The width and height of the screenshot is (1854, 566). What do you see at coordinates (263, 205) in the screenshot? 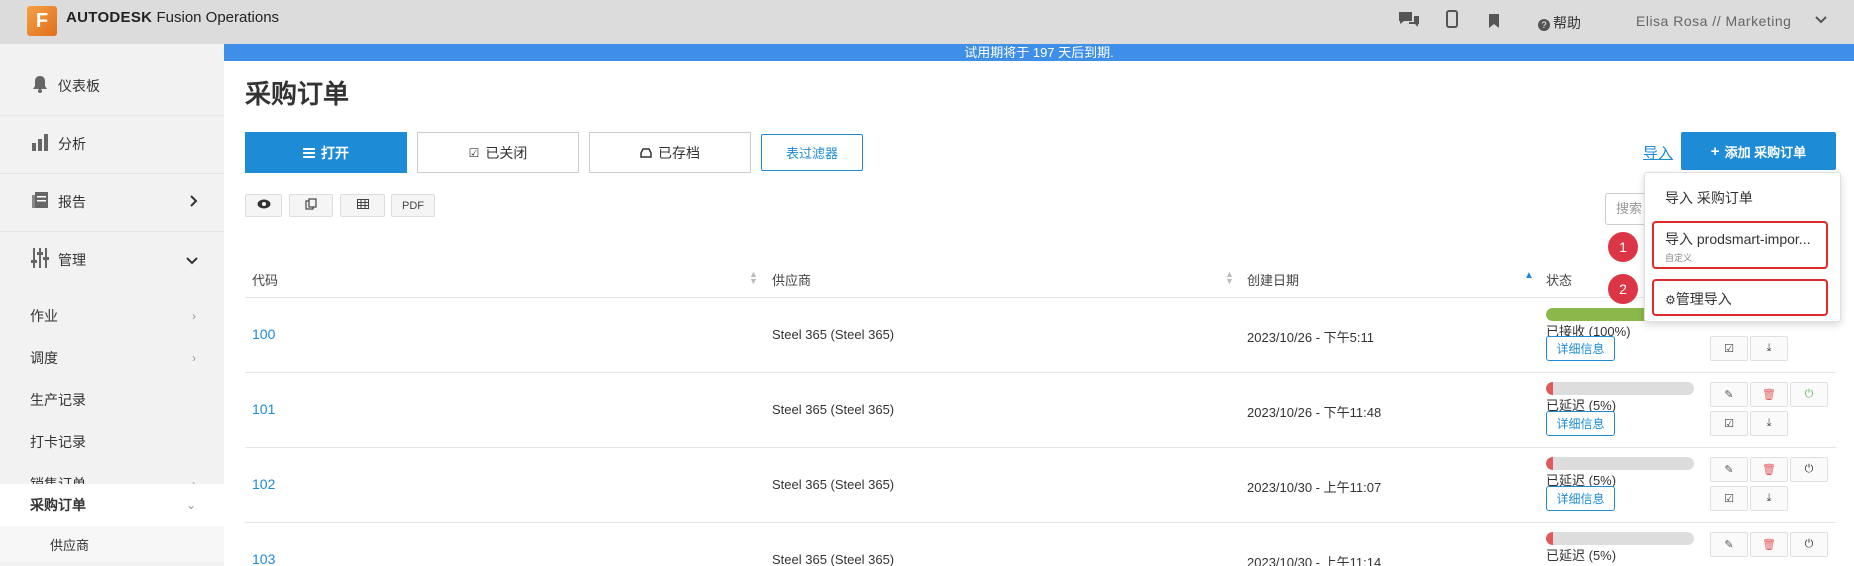
I see `visibility-toggle-button` at bounding box center [263, 205].